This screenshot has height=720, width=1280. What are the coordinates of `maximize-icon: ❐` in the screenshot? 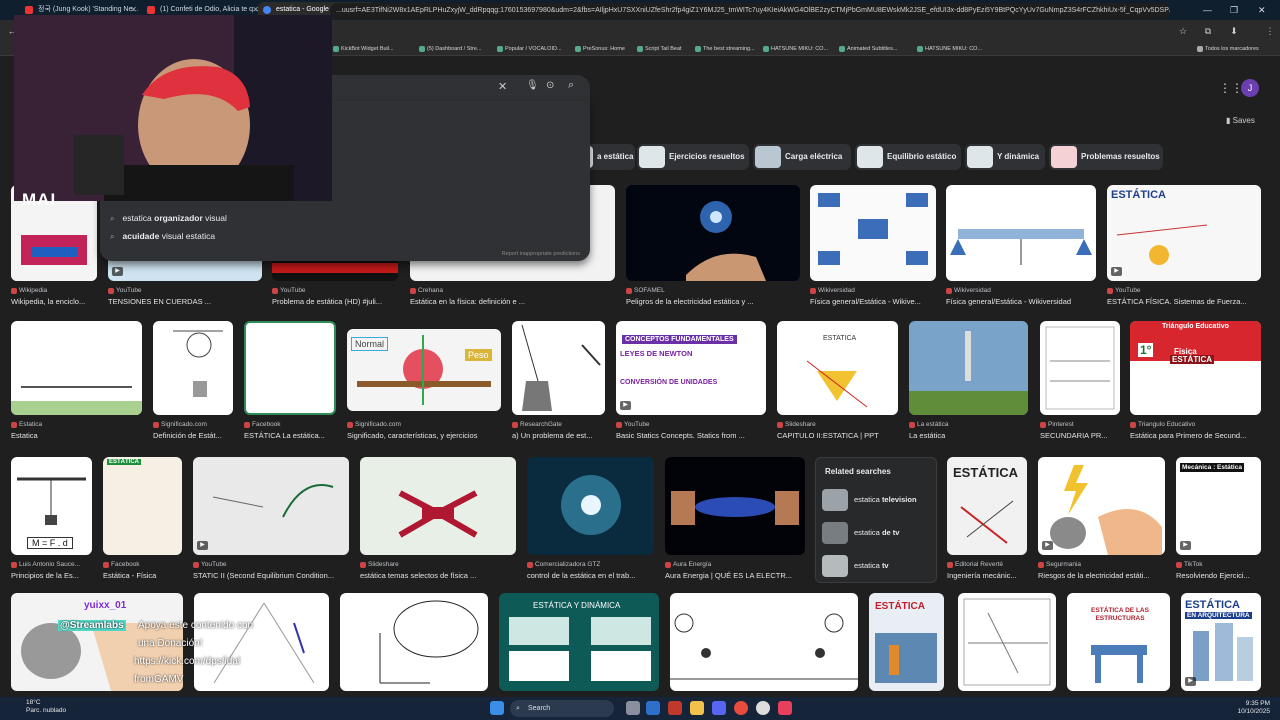 It's located at (1234, 10).